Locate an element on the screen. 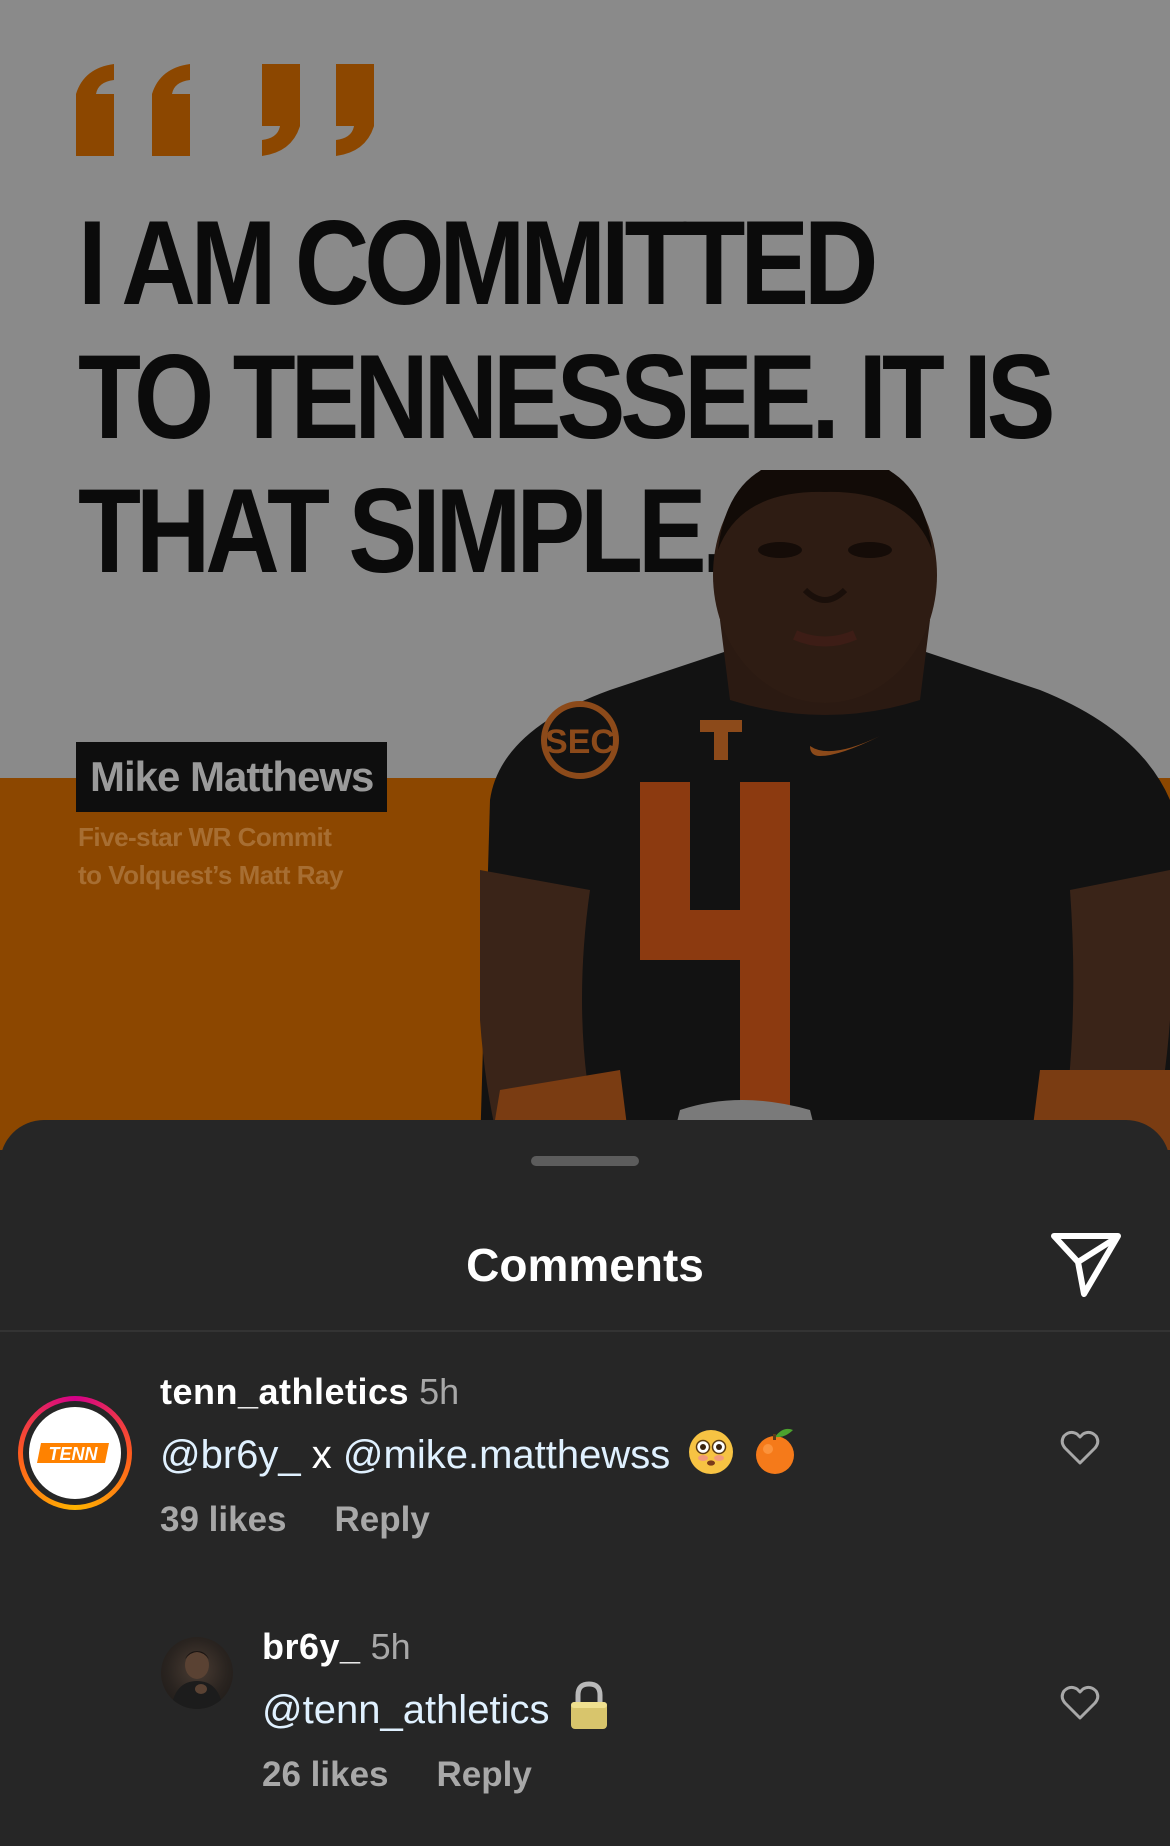  avatar: TENN is located at coordinates (75, 1453).